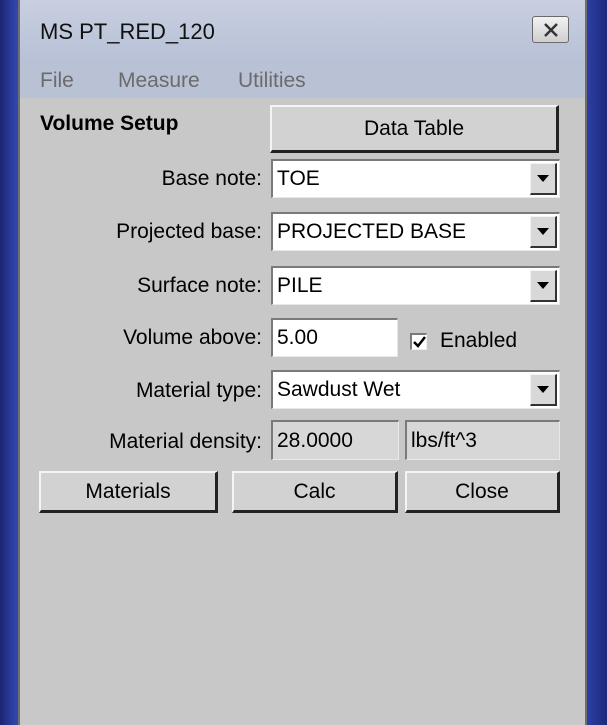  I want to click on materials-button-label: Materials, so click(128, 491).